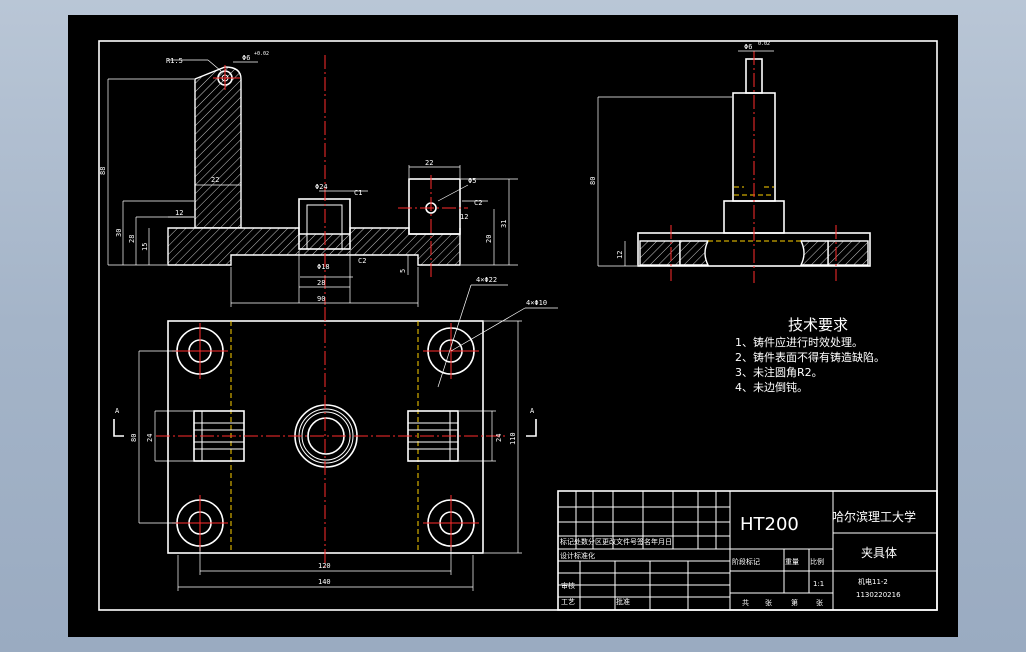  I want to click on side-base-hatch-left, so click(660, 253).